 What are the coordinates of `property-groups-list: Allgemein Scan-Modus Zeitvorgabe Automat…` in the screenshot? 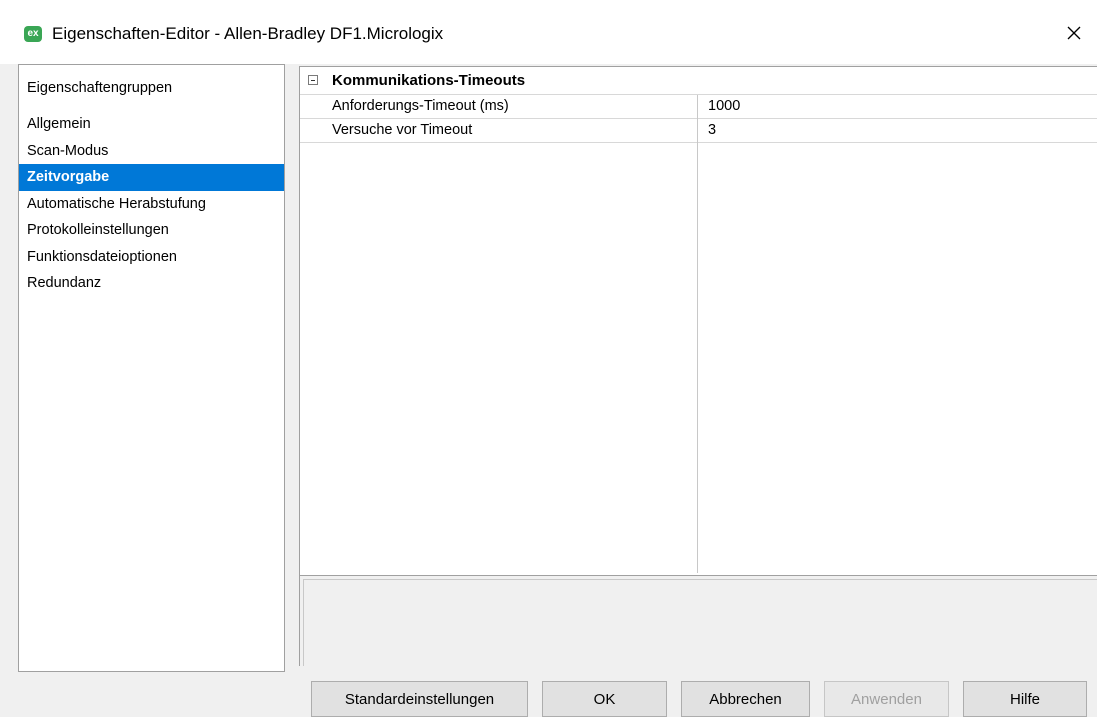 It's located at (151, 204).